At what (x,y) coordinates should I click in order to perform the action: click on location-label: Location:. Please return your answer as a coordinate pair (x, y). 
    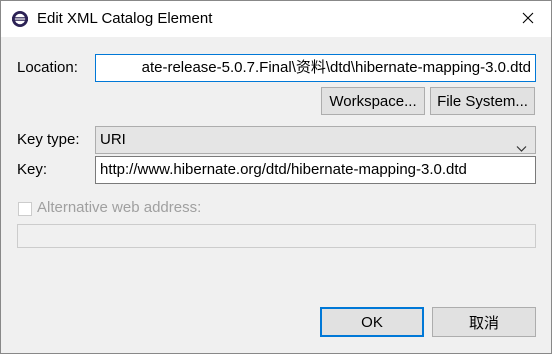
    Looking at the image, I should click on (47, 67).